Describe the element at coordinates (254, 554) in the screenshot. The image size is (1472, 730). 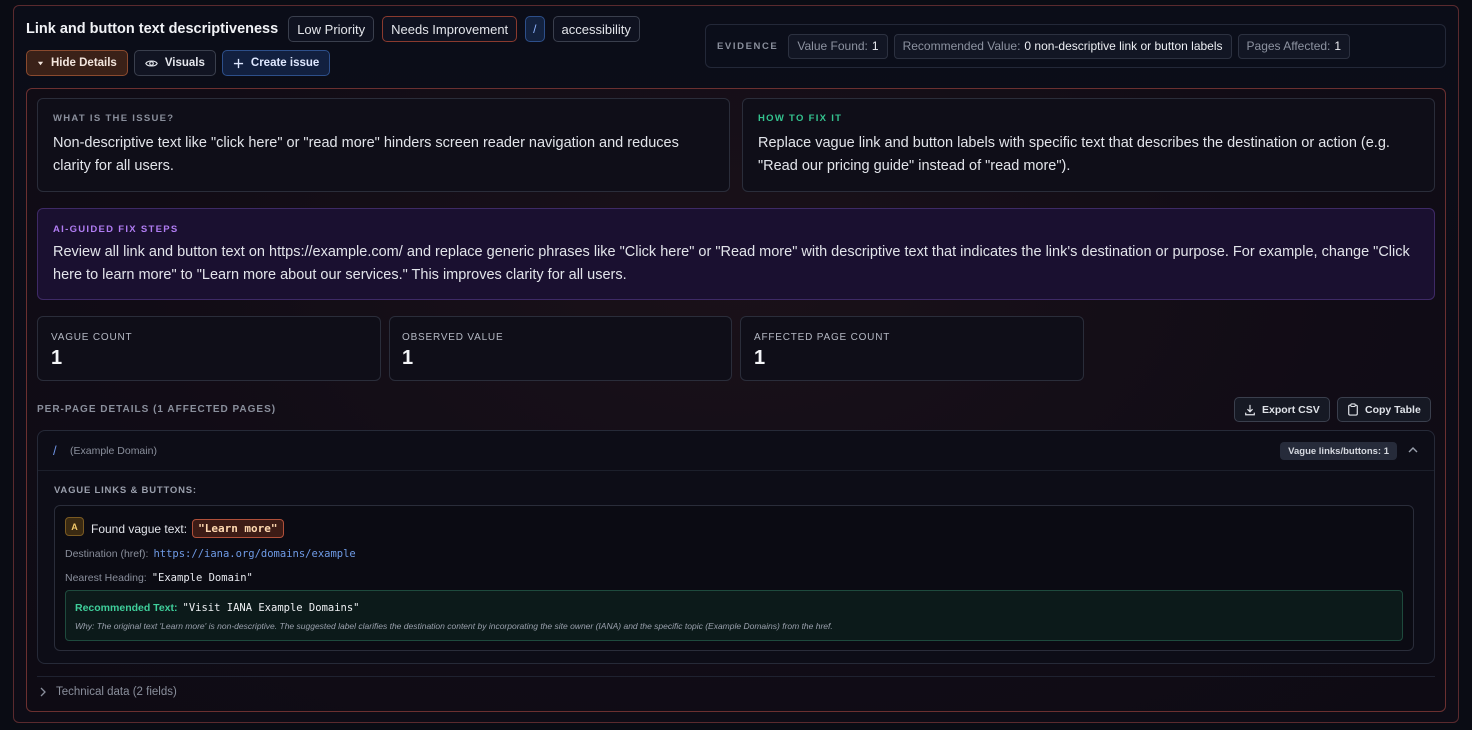
I see `destination-link: https://iana.org/domains/example` at that location.